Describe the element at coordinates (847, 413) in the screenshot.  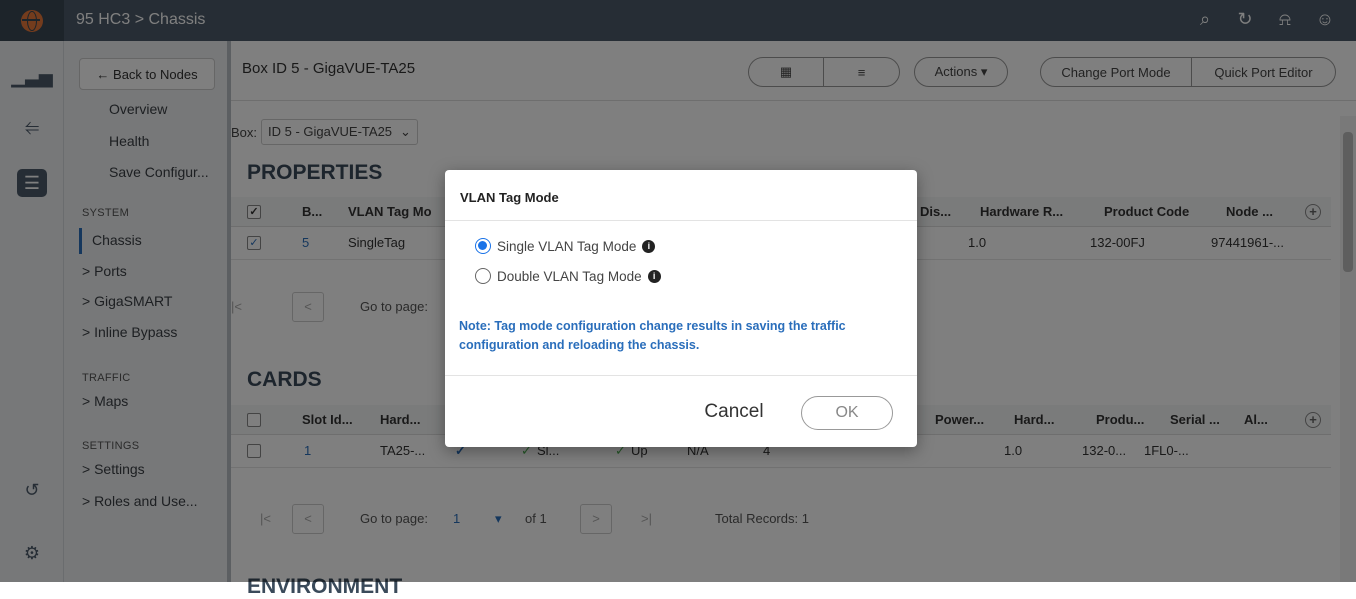
I see `ok-button: OK` at that location.